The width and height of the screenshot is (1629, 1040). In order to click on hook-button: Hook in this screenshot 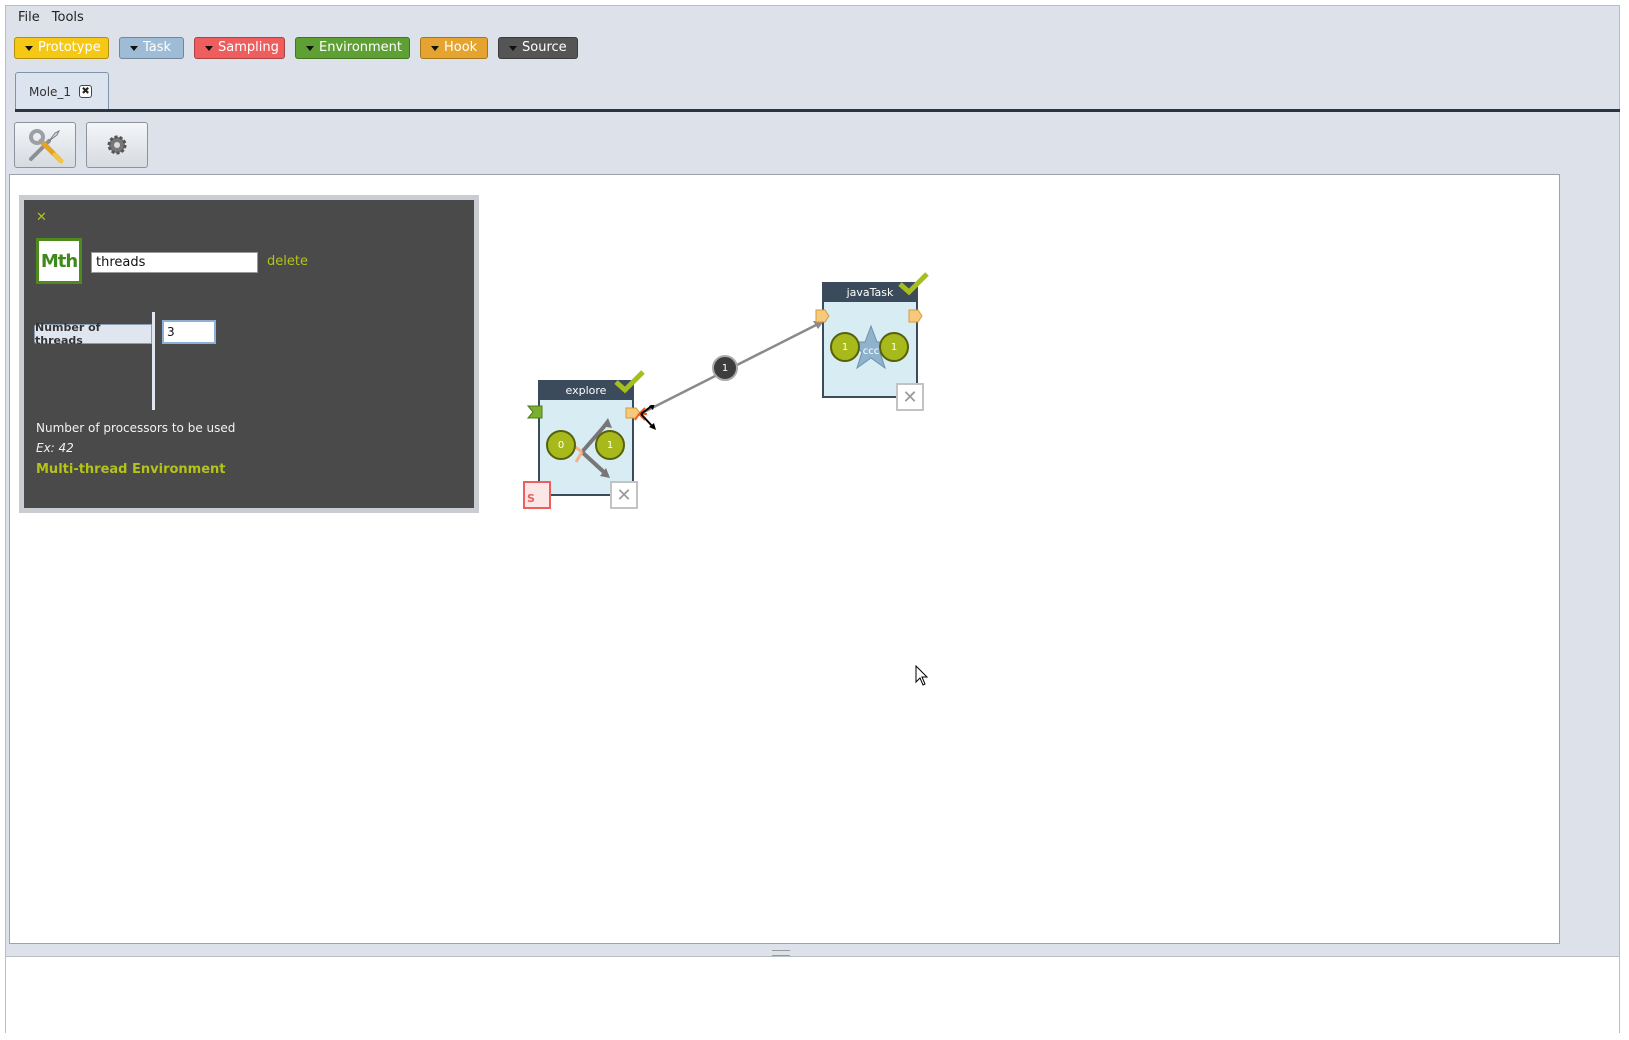, I will do `click(454, 48)`.